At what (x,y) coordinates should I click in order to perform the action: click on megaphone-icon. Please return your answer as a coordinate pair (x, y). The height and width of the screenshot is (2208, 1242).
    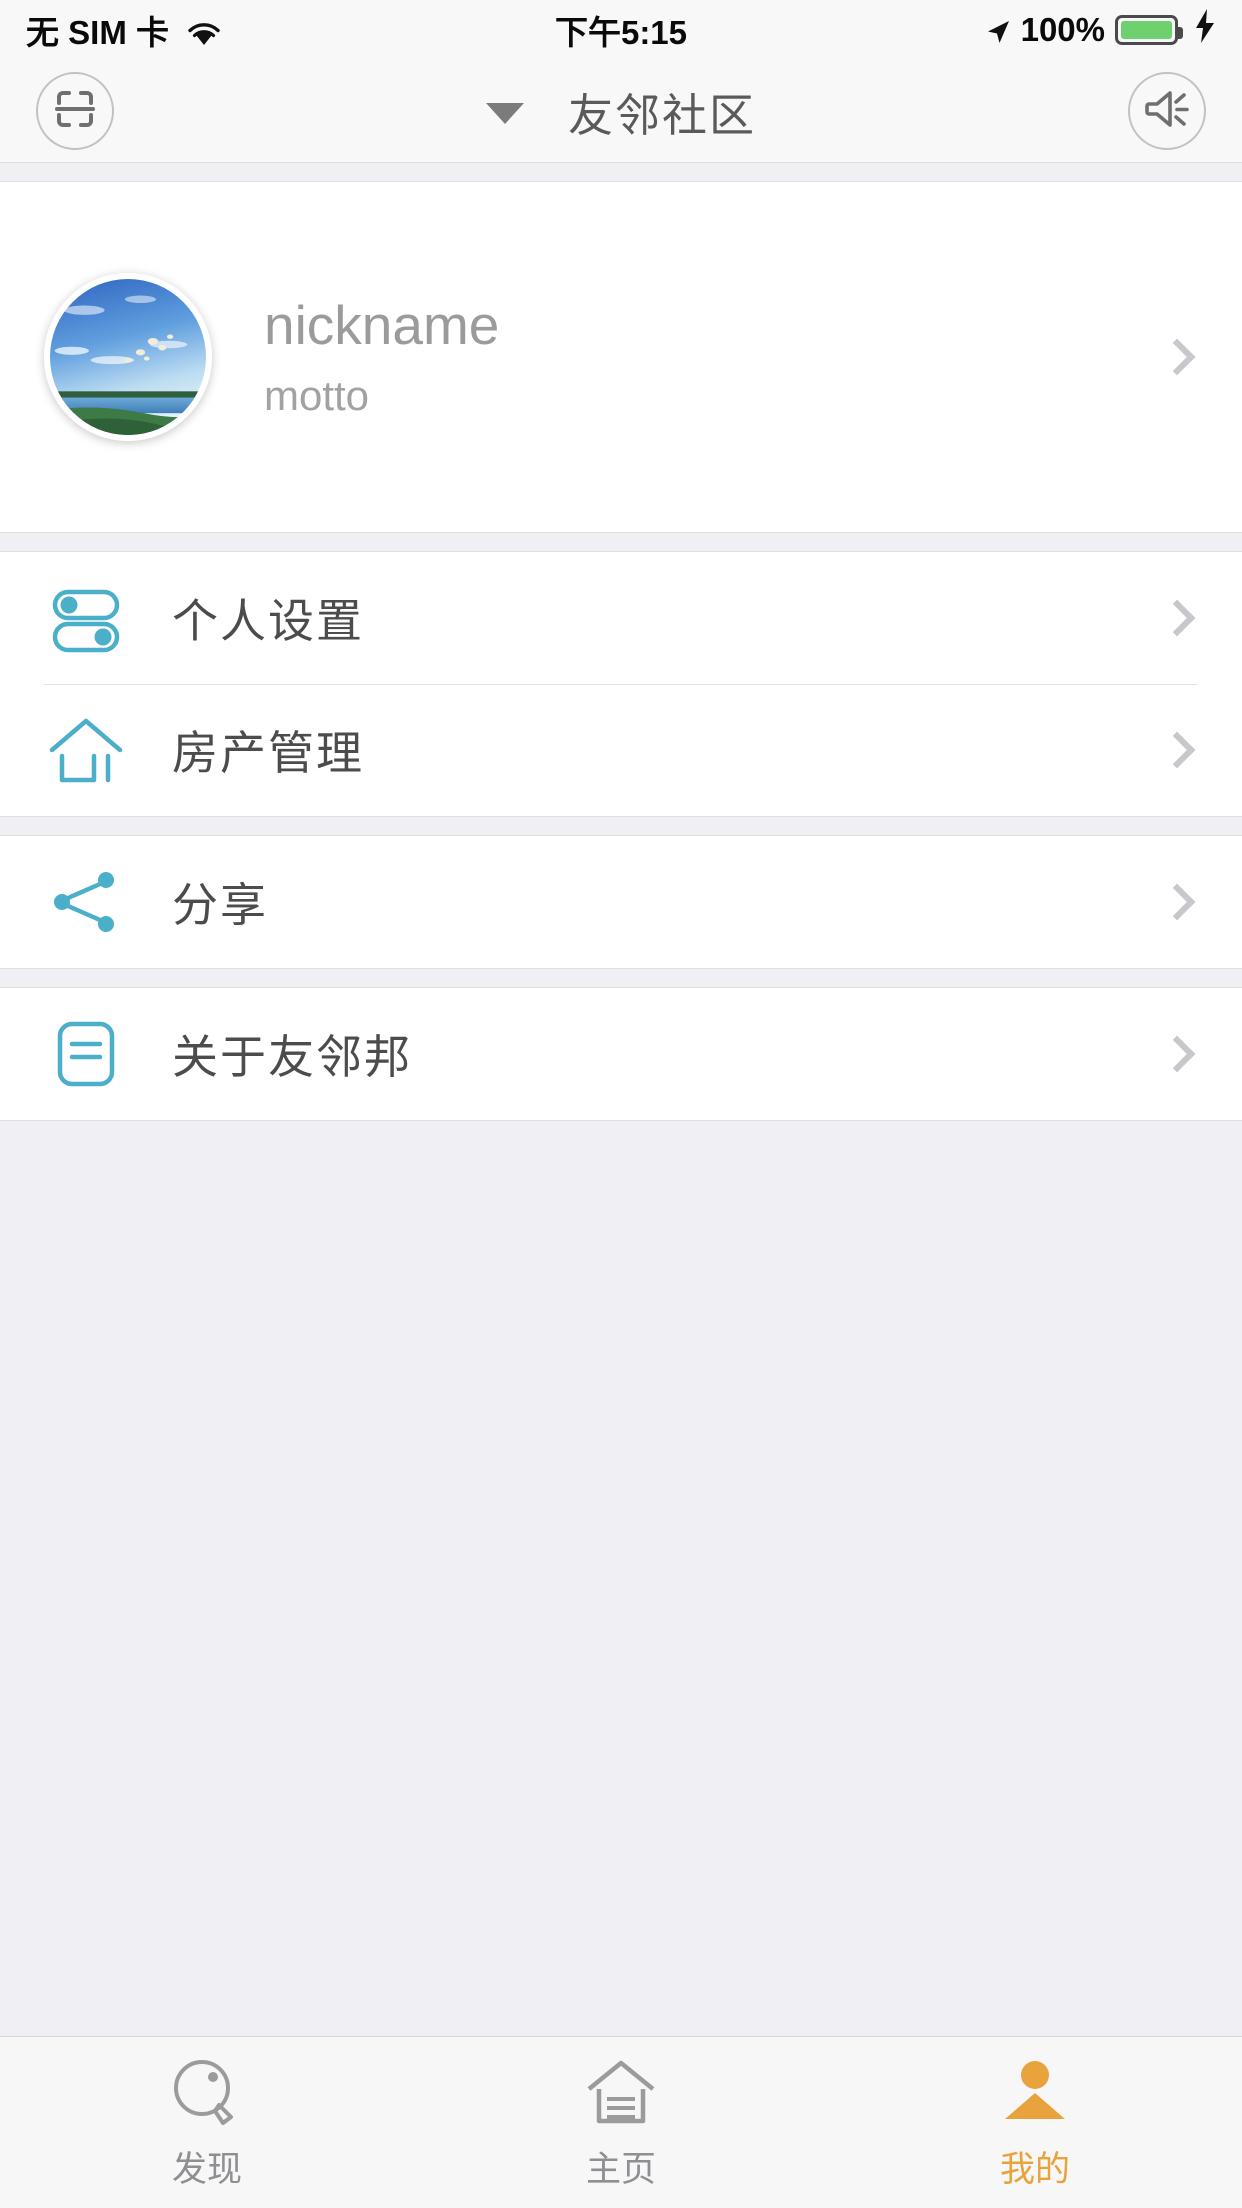
    Looking at the image, I should click on (1167, 111).